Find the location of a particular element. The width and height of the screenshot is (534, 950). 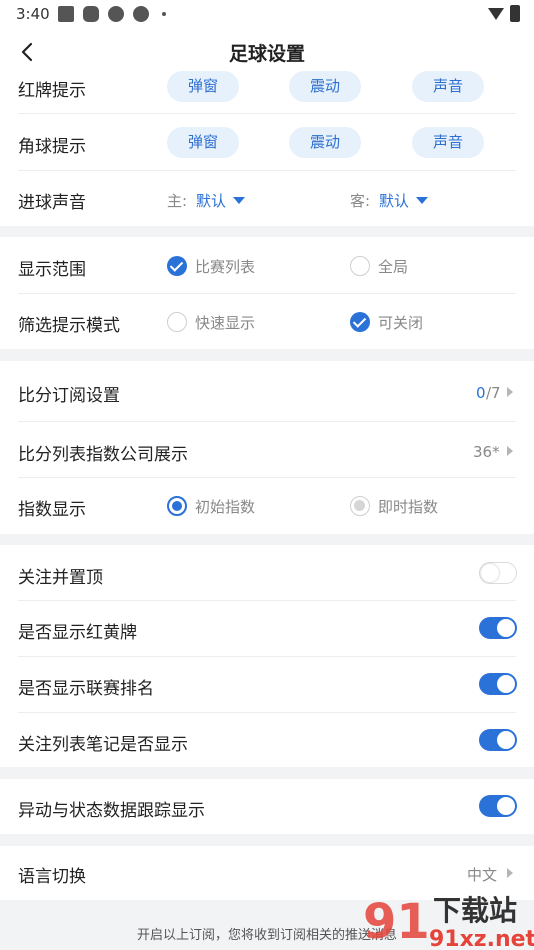

show-ranking-label: 是否显示联赛排名 is located at coordinates (86, 689).